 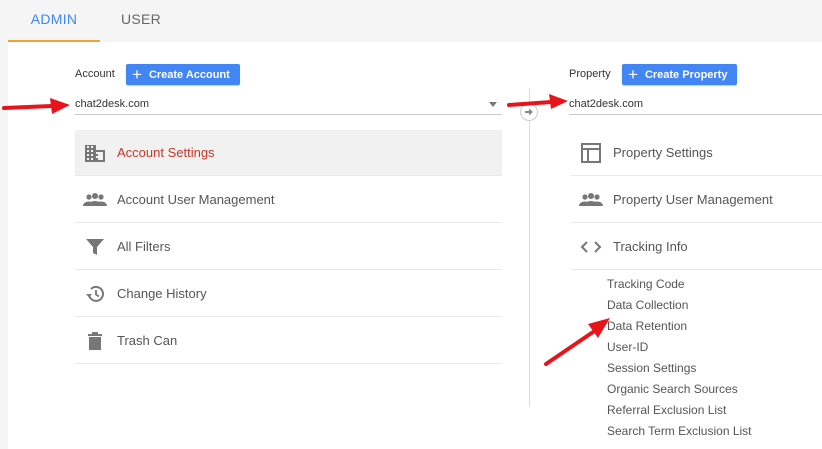 I want to click on menu-all-filters-label: All Filters, so click(x=144, y=246).